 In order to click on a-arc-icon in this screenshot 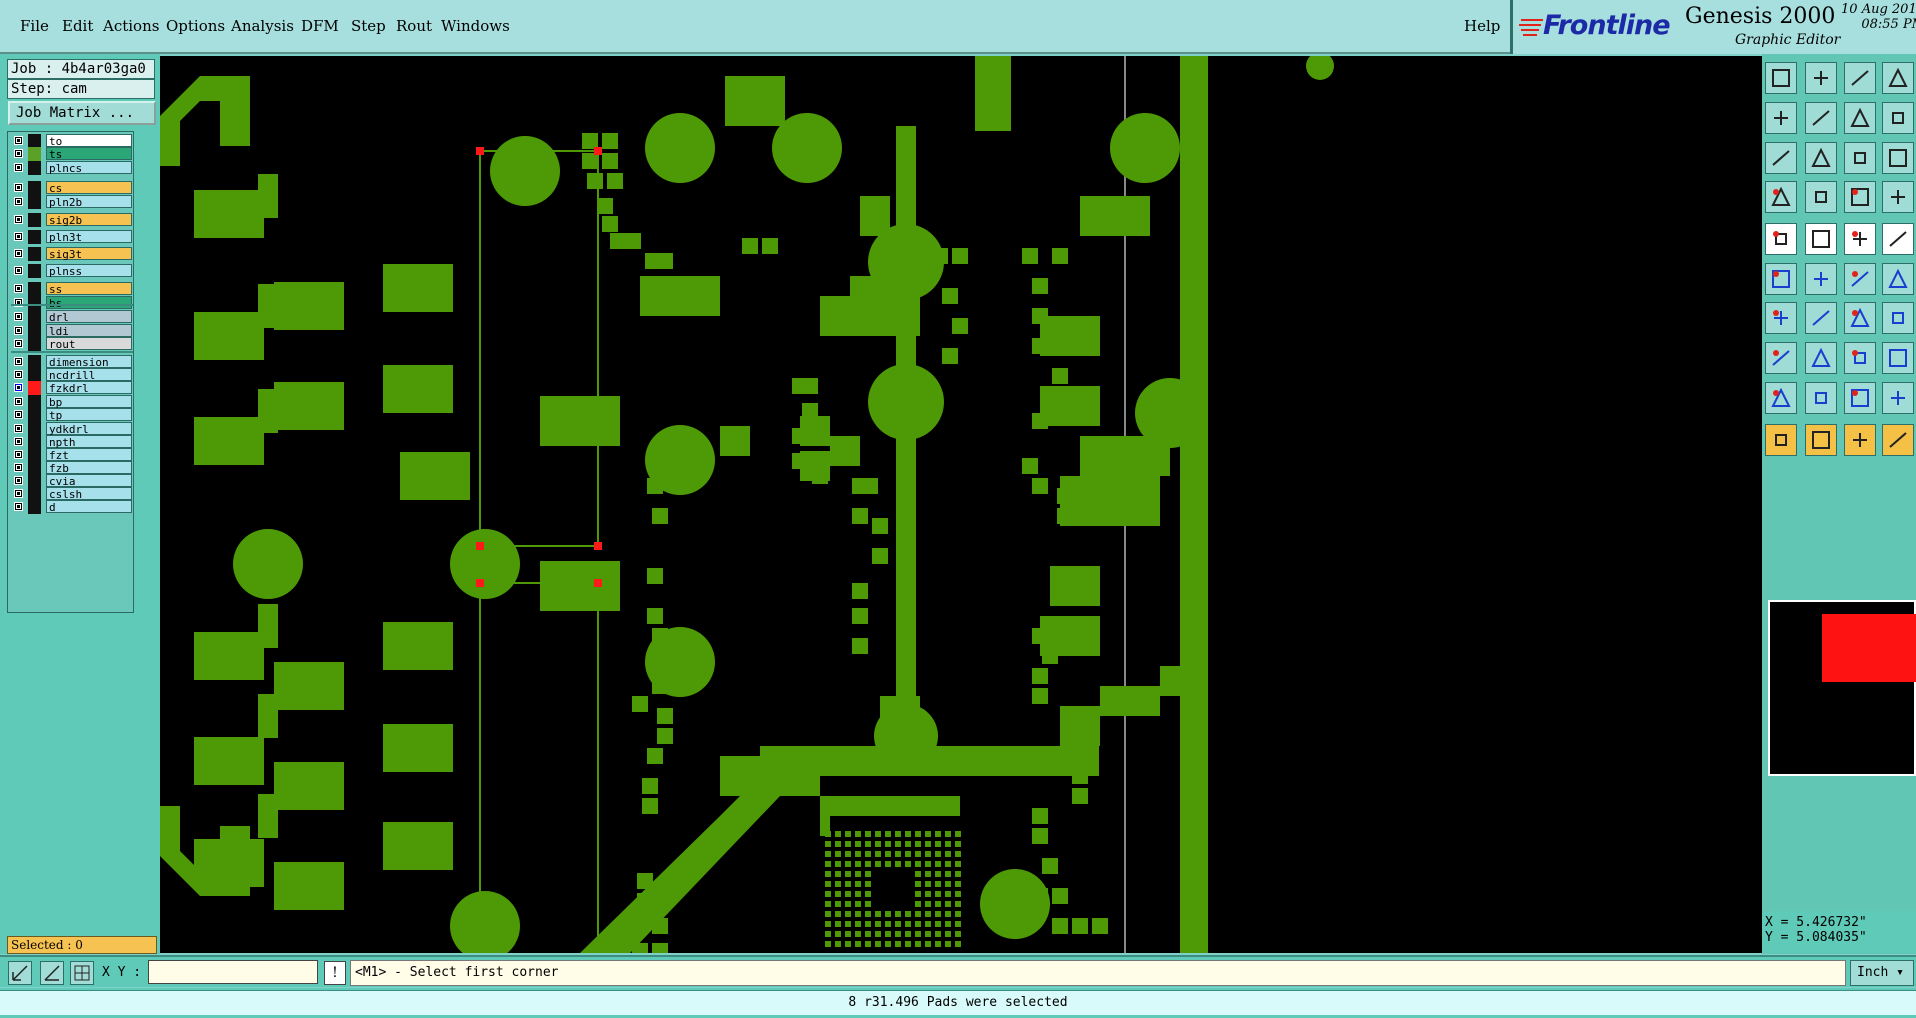, I will do `click(1860, 398)`.